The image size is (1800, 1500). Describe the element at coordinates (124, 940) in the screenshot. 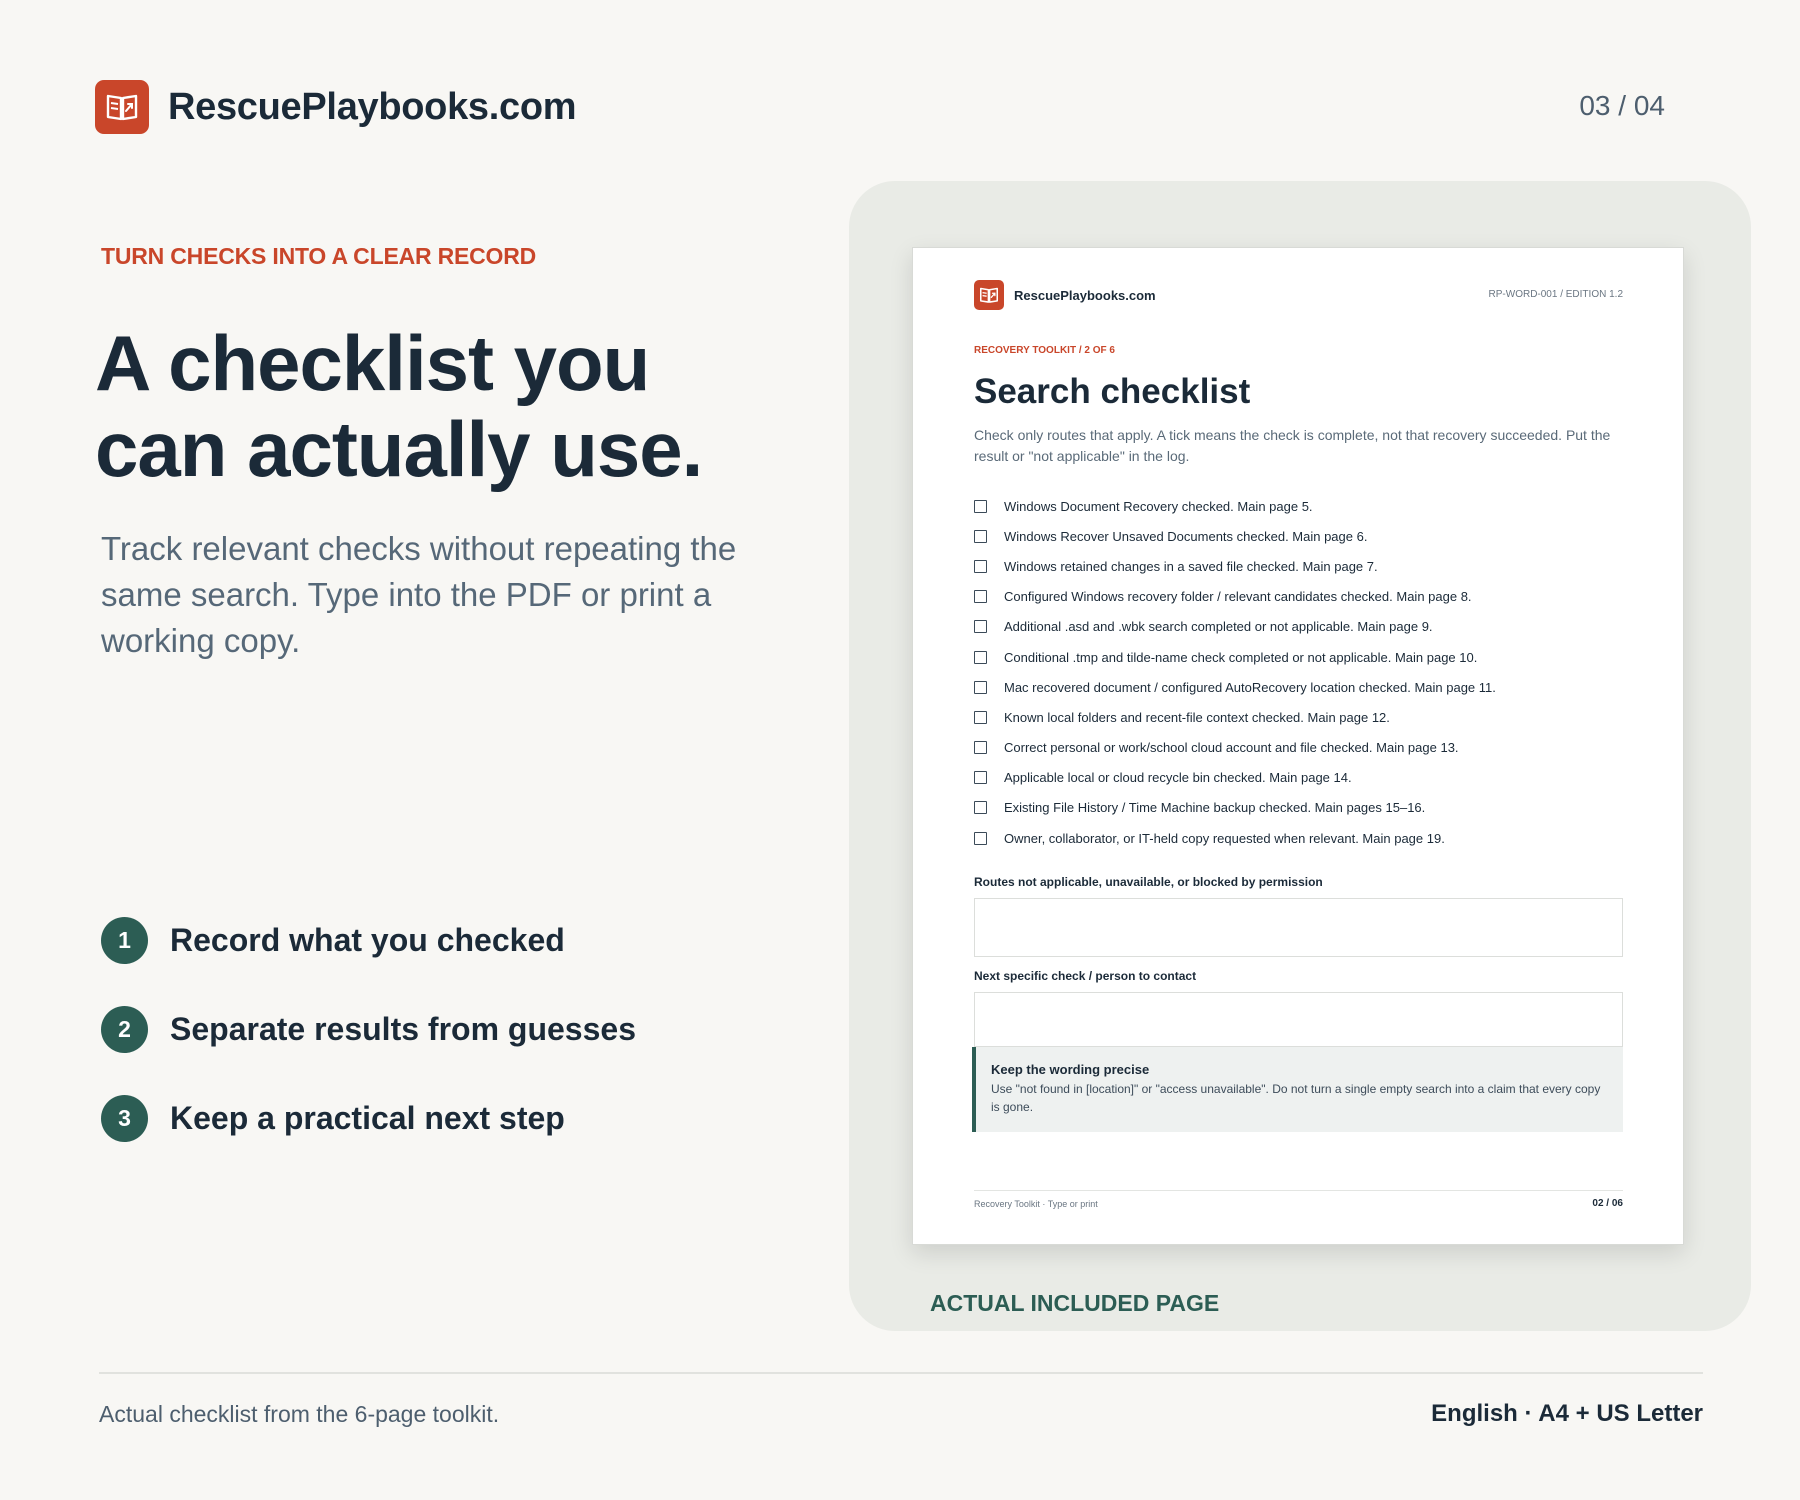

I see `step-number-badge: 1` at that location.